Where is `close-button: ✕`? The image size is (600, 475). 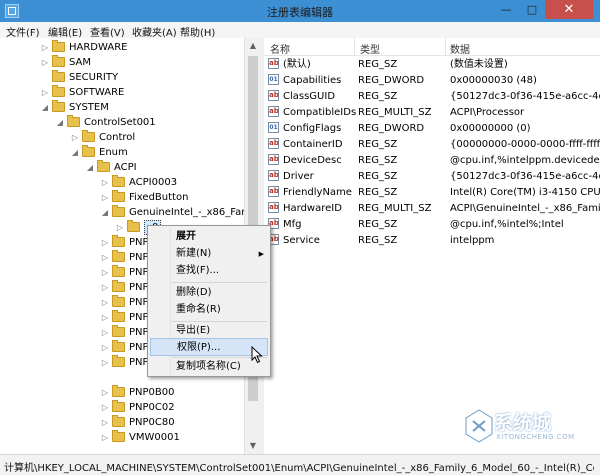
close-button: ✕ is located at coordinates (569, 9).